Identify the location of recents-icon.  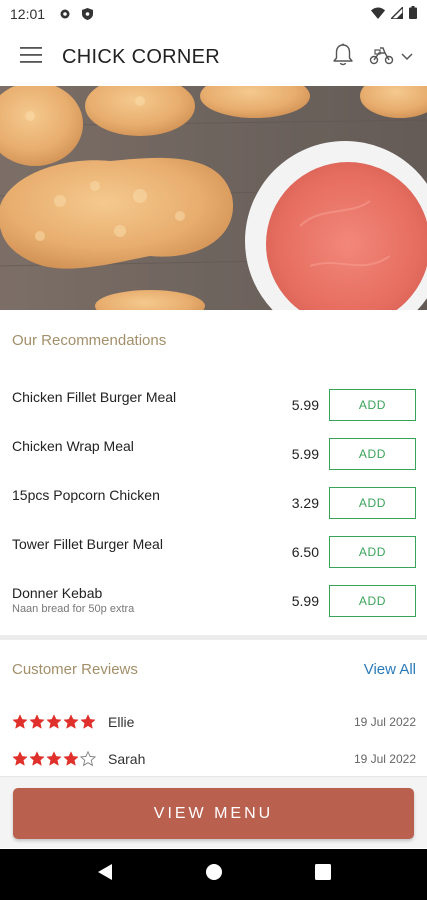
(322, 874).